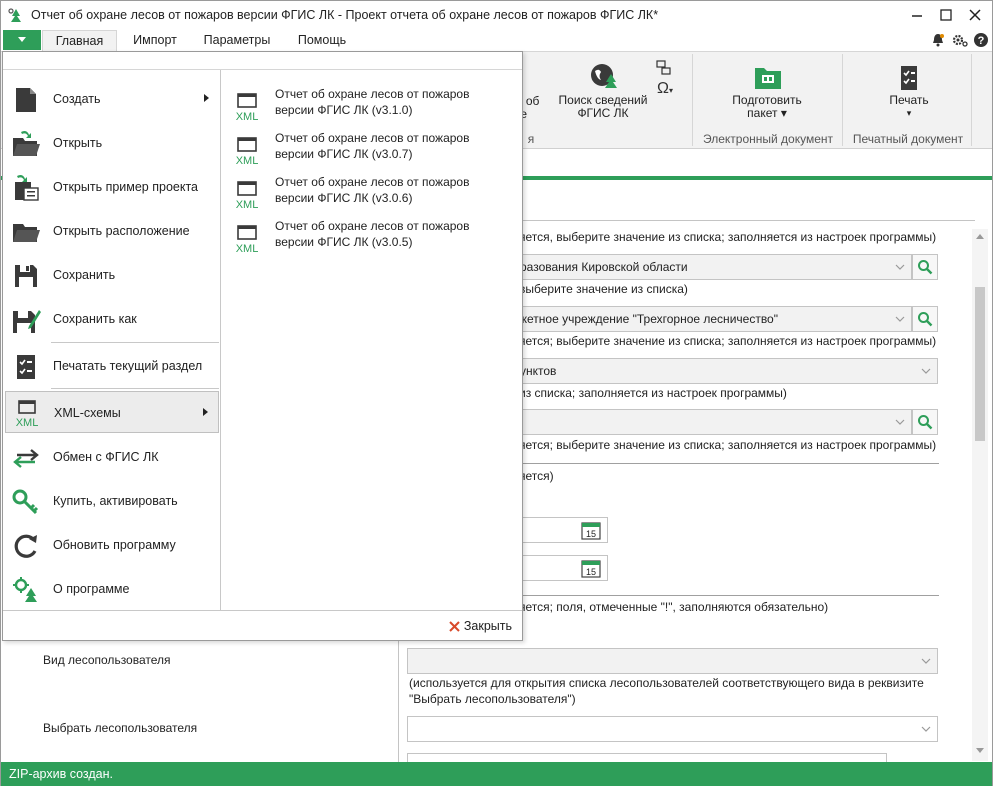  I want to click on notification-bell-icon, so click(938, 40).